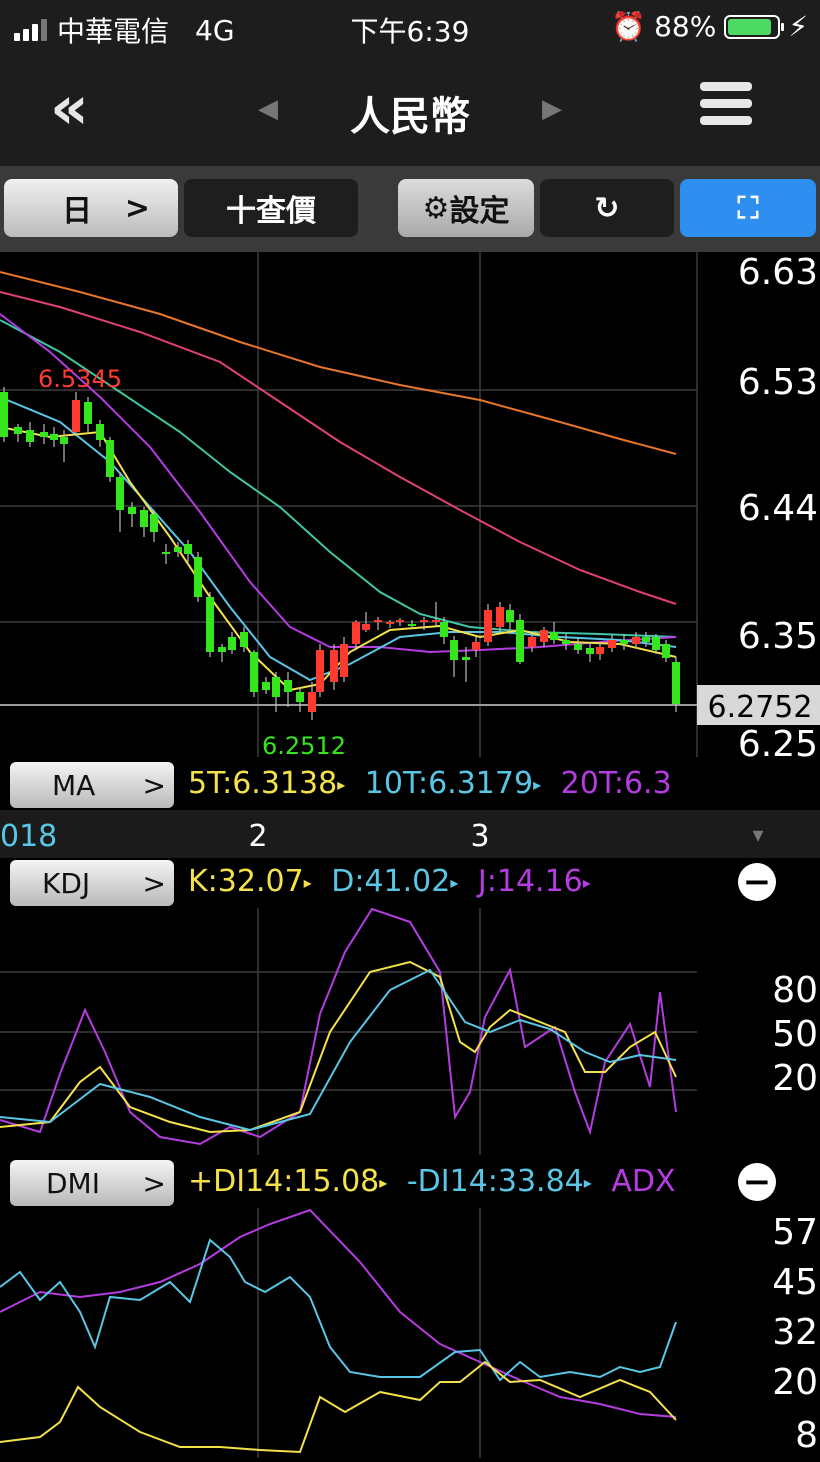 The width and height of the screenshot is (820, 1462). I want to click on status-bar: 中華電信 4G 下午6:39 ⏰ 88% ⚡, so click(410, 28).